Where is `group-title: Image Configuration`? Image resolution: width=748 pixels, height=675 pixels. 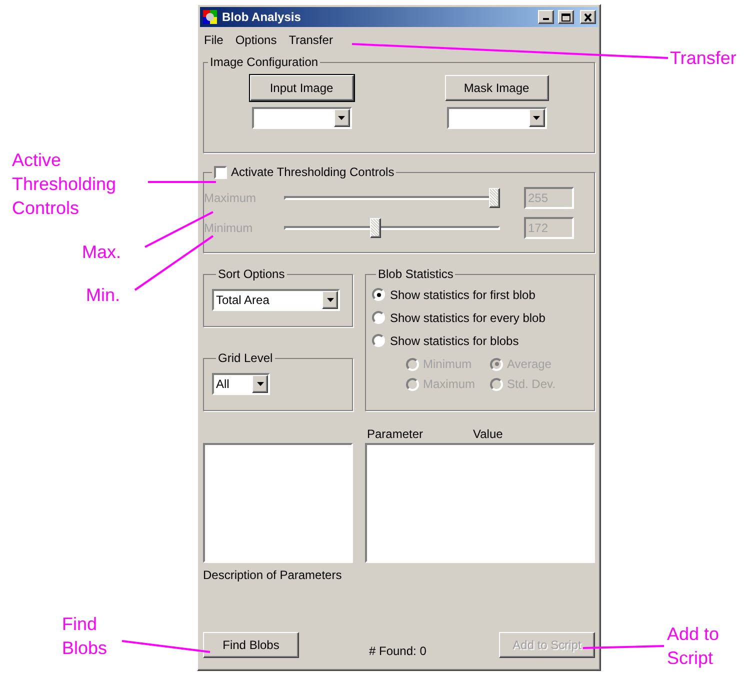
group-title: Image Configuration is located at coordinates (264, 62).